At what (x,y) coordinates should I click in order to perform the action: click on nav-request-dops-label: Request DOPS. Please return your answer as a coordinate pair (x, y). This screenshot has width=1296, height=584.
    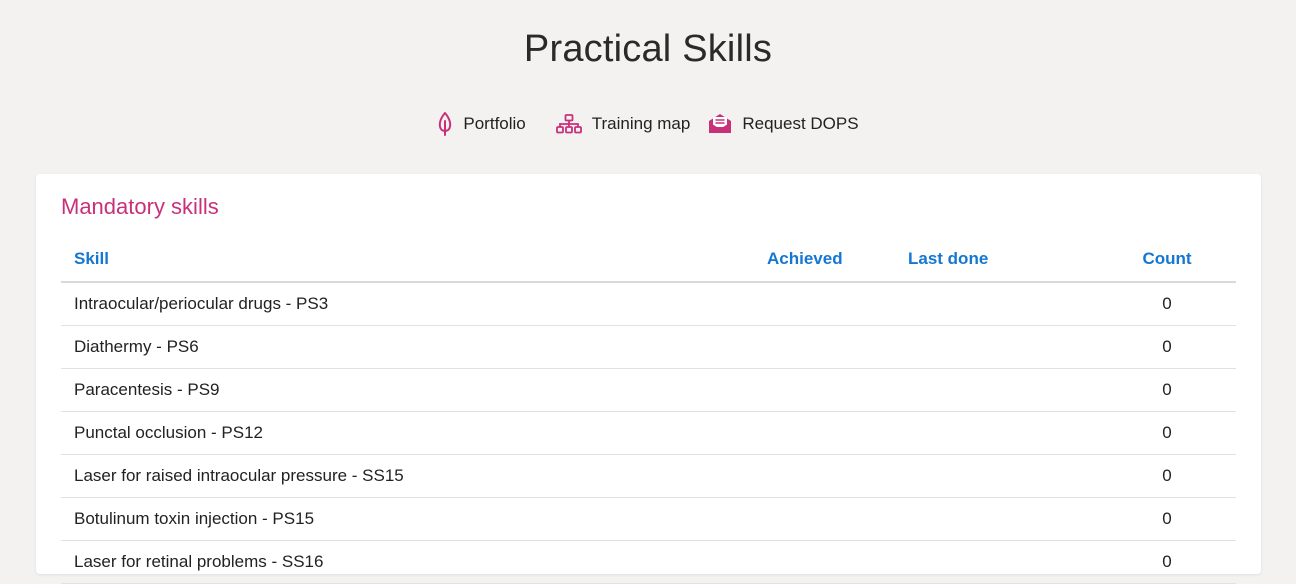
    Looking at the image, I should click on (800, 123).